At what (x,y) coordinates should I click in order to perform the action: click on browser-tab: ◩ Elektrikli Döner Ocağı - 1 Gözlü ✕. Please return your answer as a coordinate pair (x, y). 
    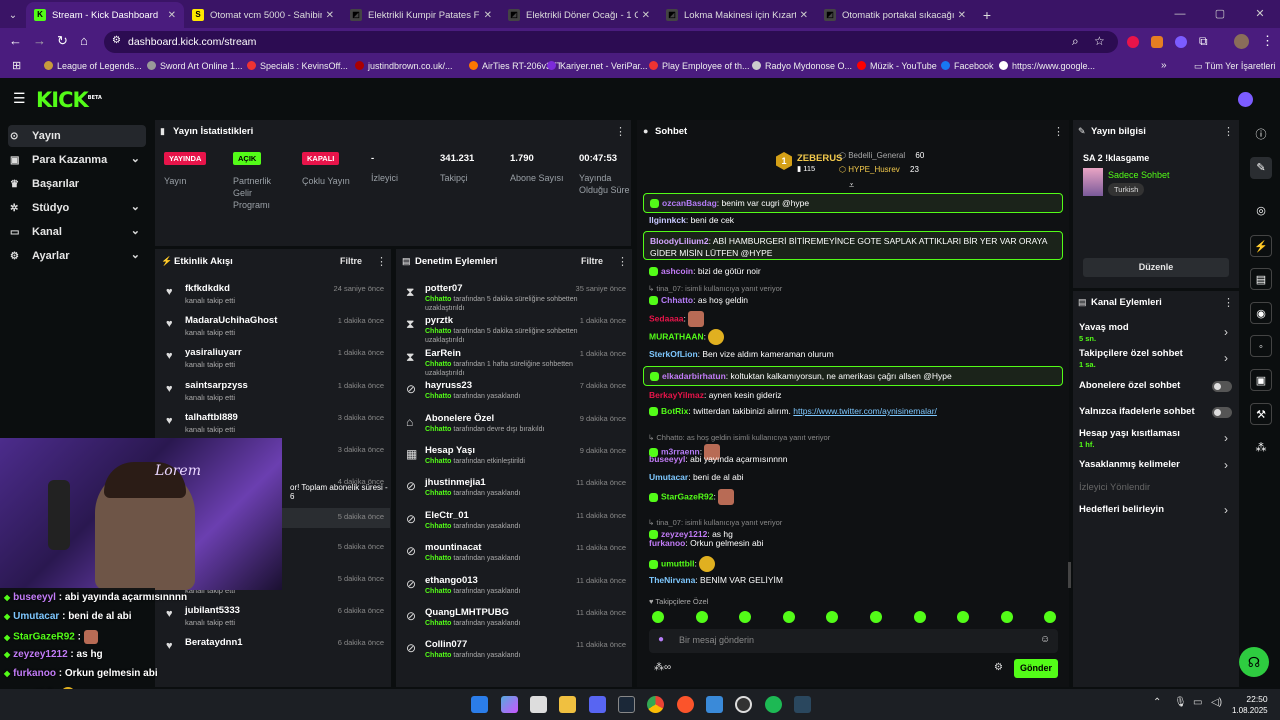
    Looking at the image, I should click on (579, 15).